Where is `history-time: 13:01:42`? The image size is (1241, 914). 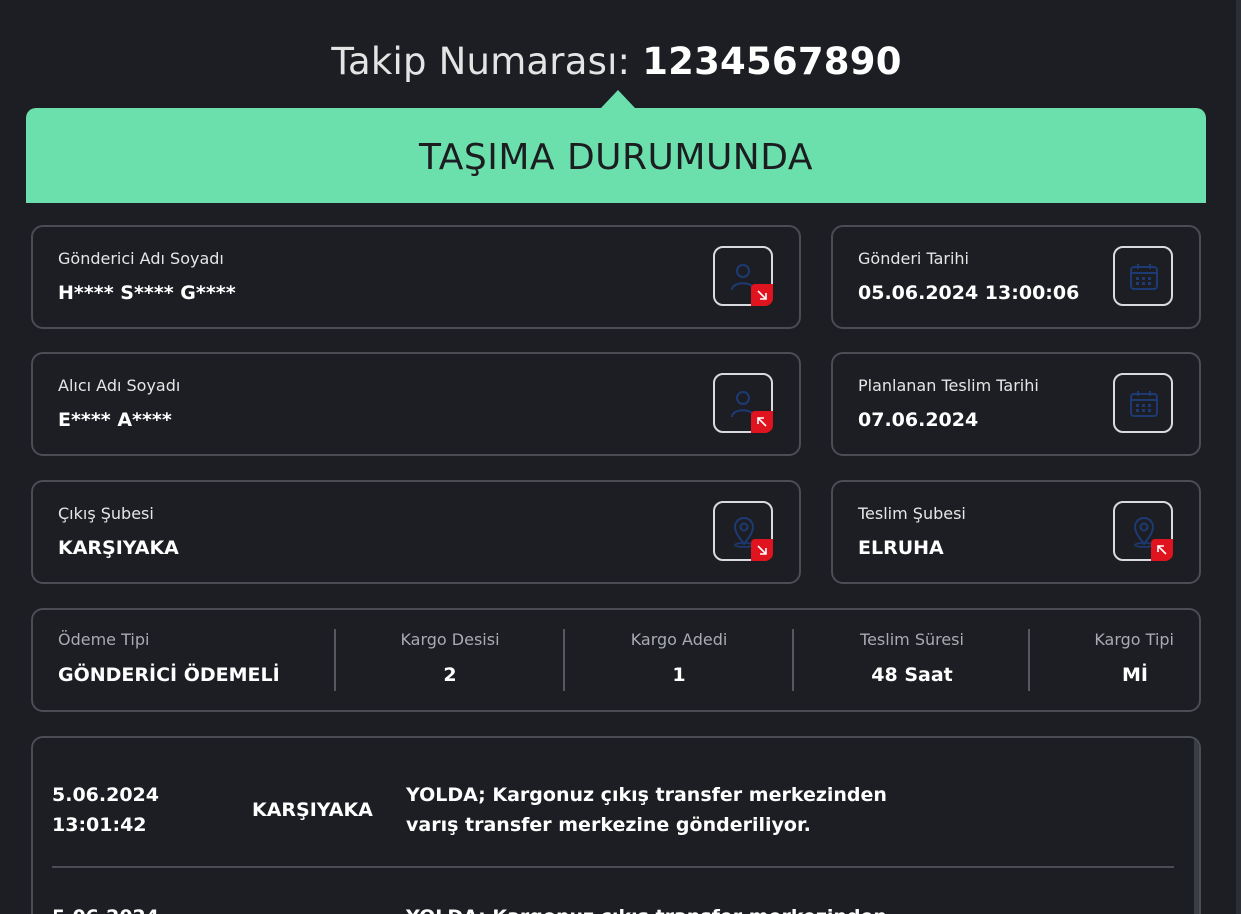 history-time: 13:01:42 is located at coordinates (99, 825).